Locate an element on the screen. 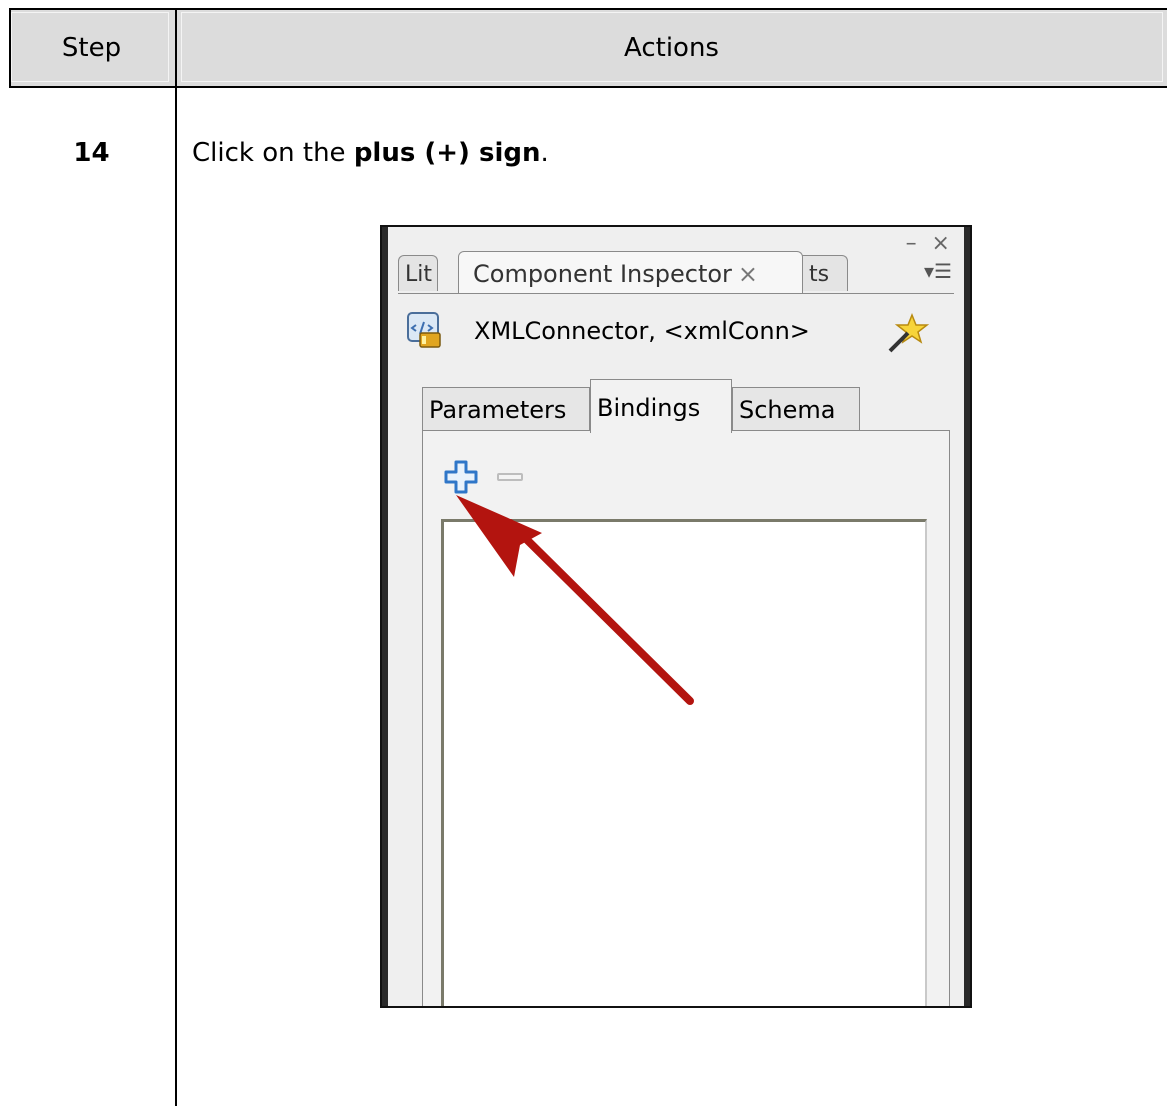 This screenshot has width=1167, height=1106. step-instruction: Click on the plus (+) sign. is located at coordinates (370, 153).